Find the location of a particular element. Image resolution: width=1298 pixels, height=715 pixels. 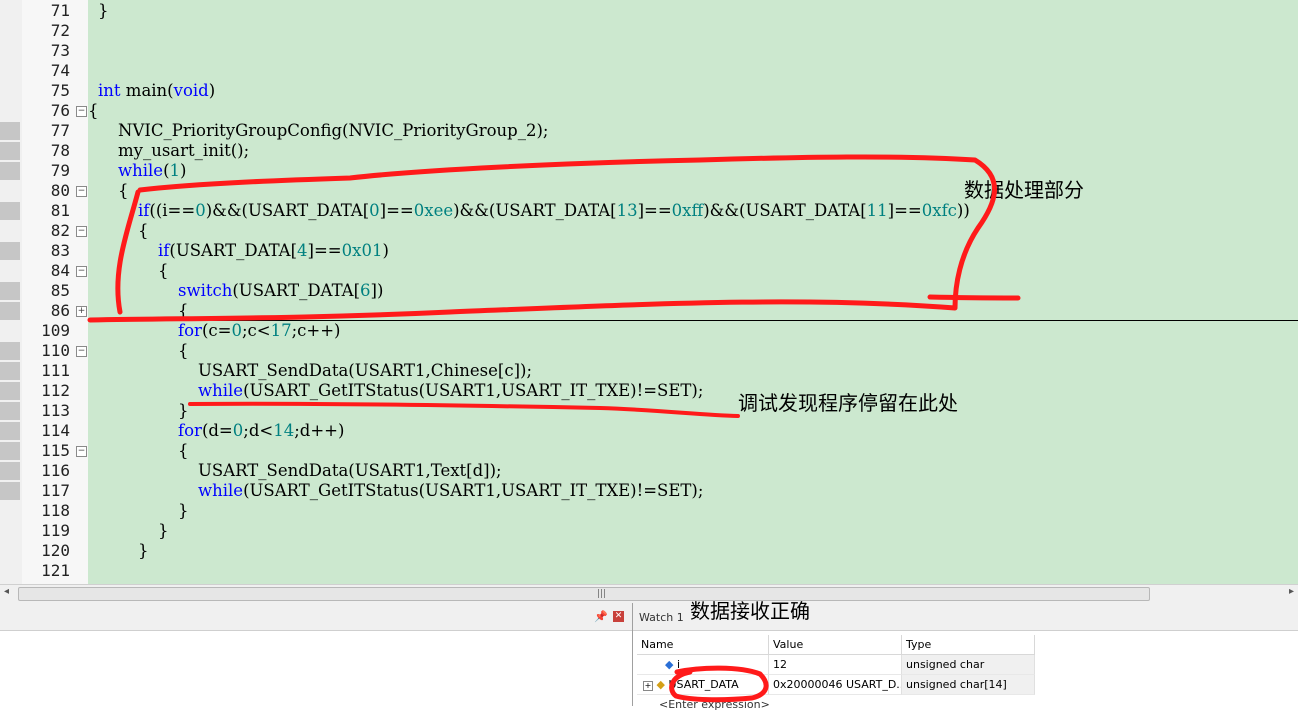

code-line: 85 switch(USART_DATA[6]) is located at coordinates (649, 291).